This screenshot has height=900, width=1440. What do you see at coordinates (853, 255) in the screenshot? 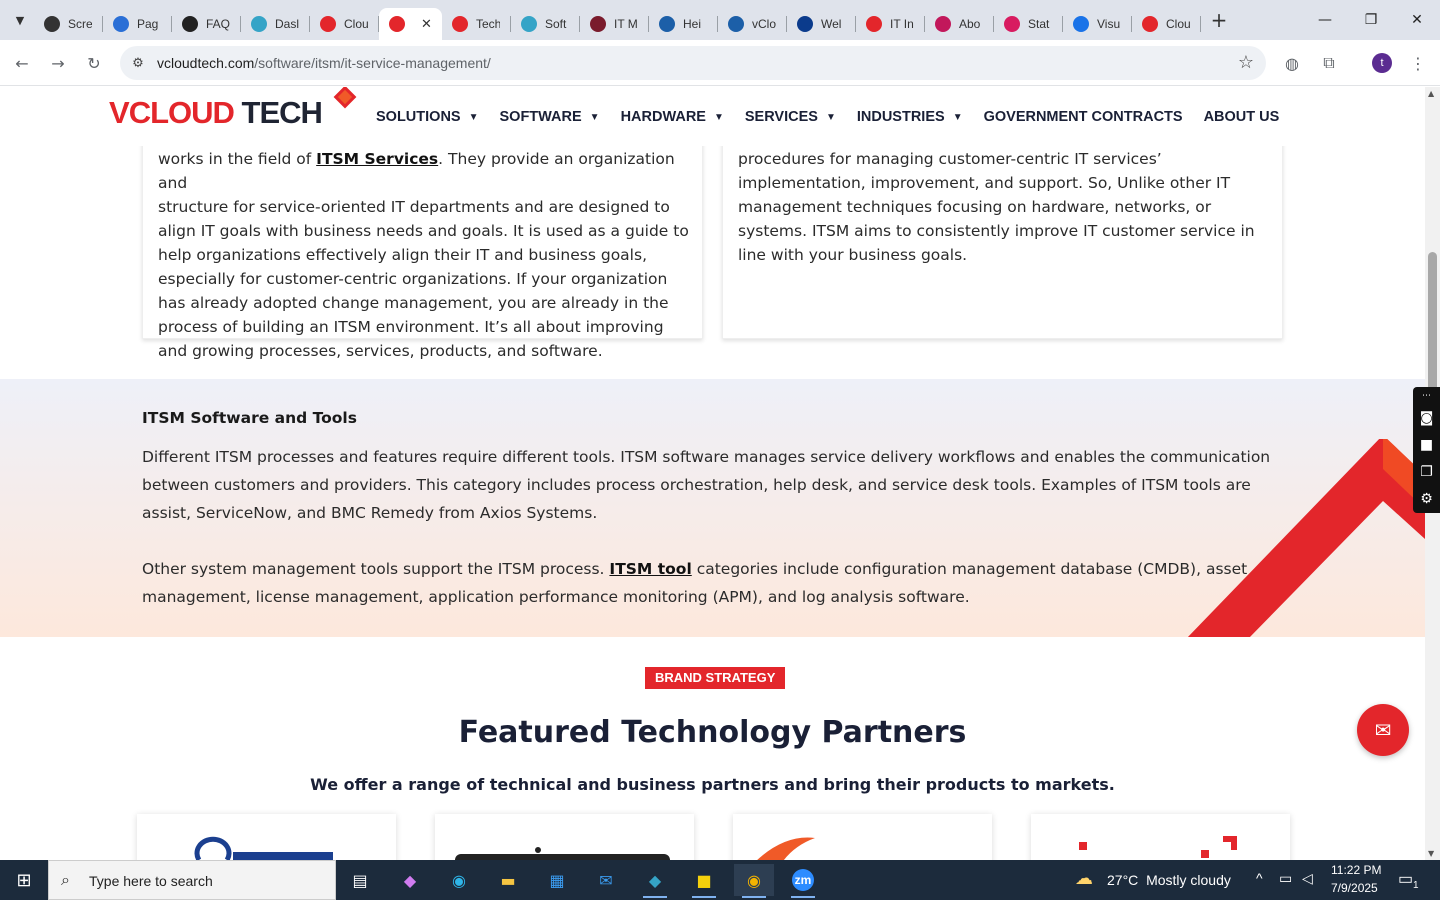
I see `text-line: line with your business goals.` at bounding box center [853, 255].